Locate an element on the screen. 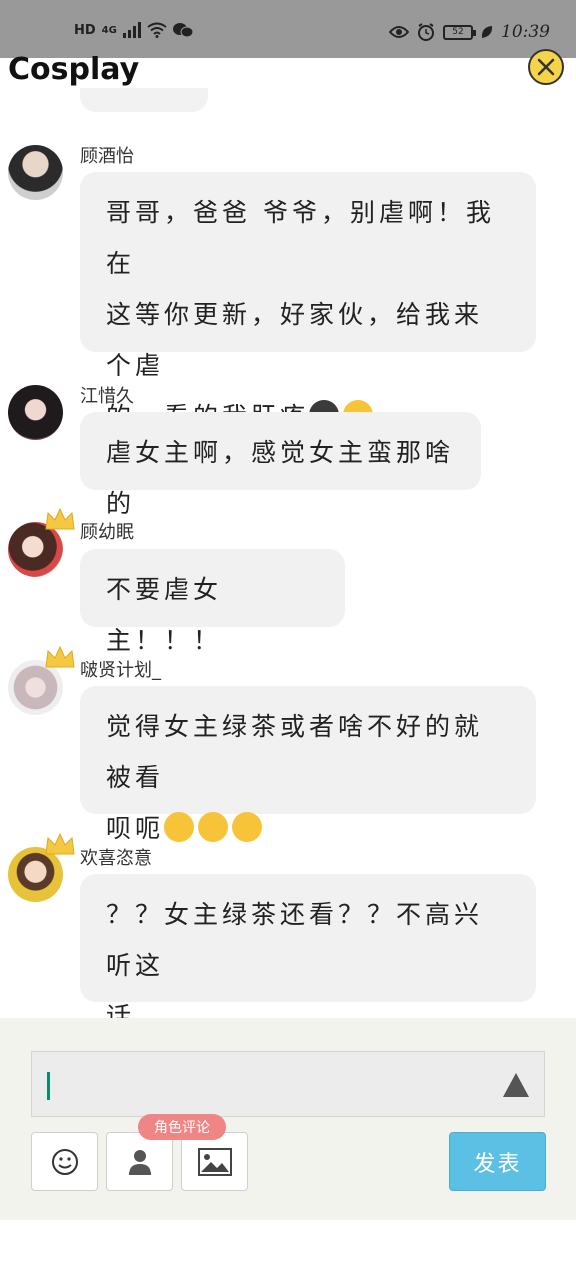 This screenshot has height=1280, width=576. wechat-icon is located at coordinates (182, 30).